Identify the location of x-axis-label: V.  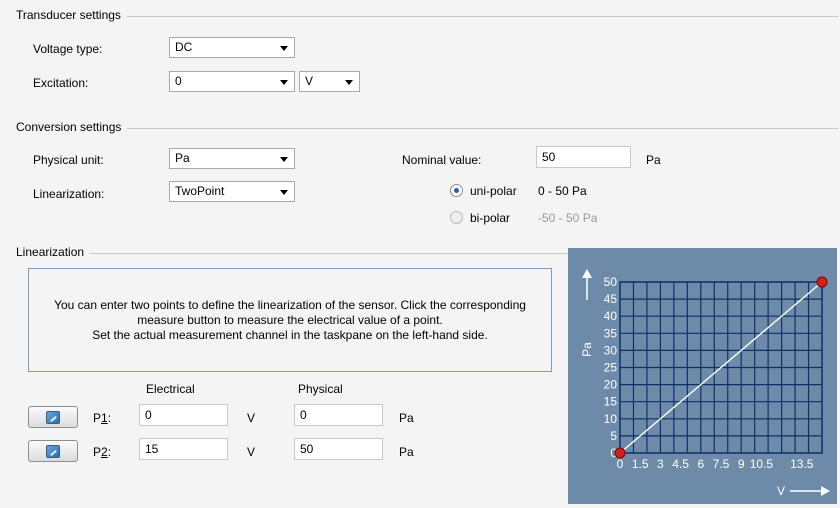
(781, 491).